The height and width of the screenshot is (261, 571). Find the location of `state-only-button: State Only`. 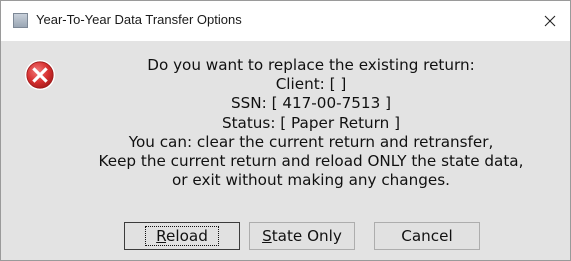

state-only-button: State Only is located at coordinates (302, 236).